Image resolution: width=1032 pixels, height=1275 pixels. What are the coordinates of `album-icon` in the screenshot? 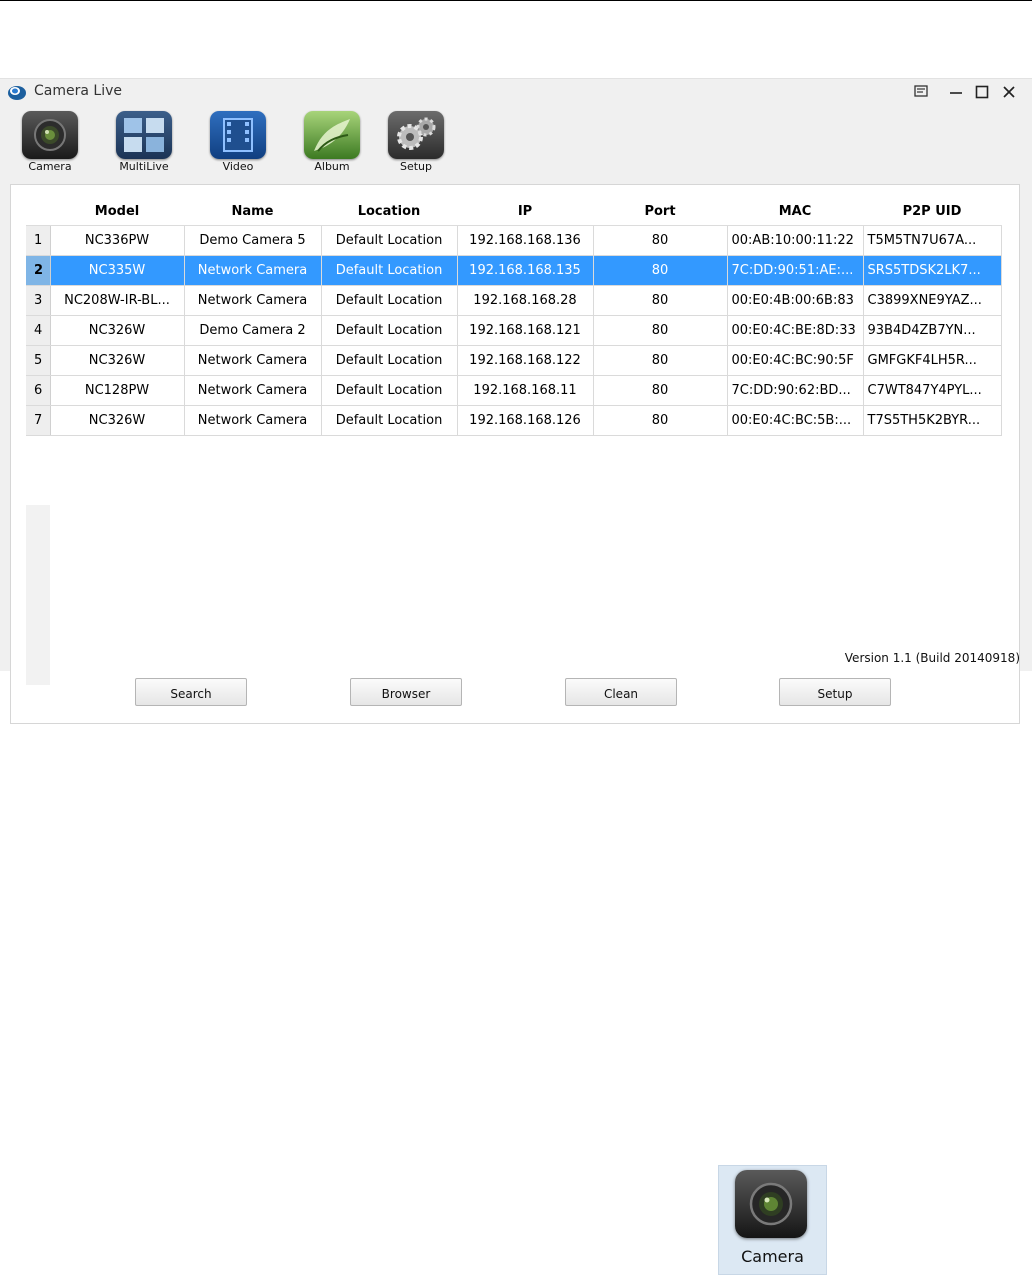 It's located at (332, 135).